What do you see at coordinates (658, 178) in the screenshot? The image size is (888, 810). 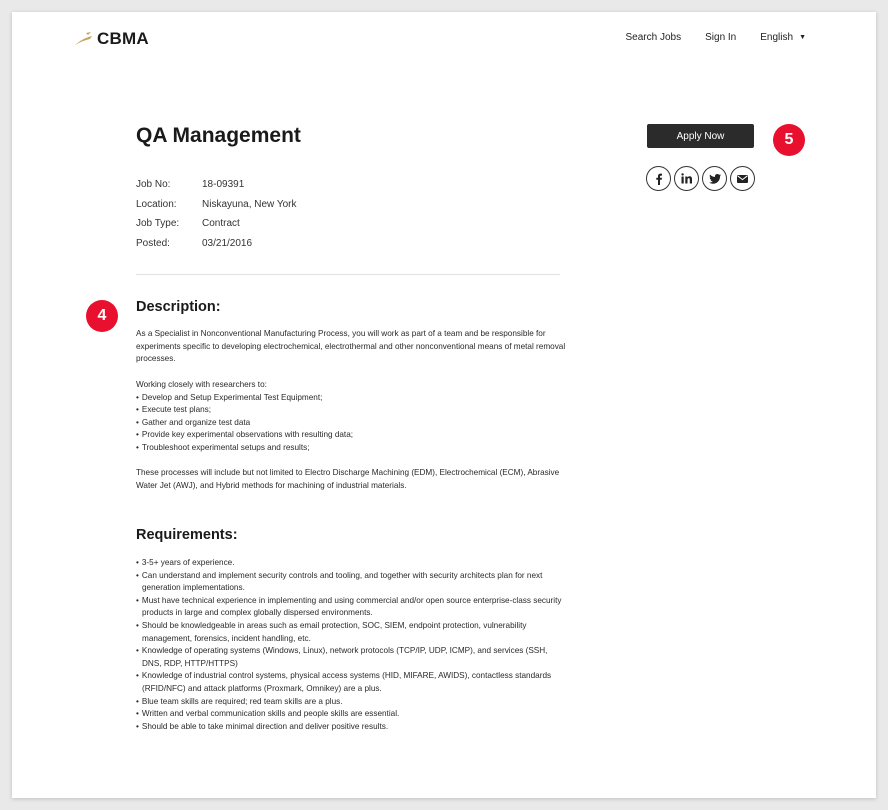 I see `facebook-icon` at bounding box center [658, 178].